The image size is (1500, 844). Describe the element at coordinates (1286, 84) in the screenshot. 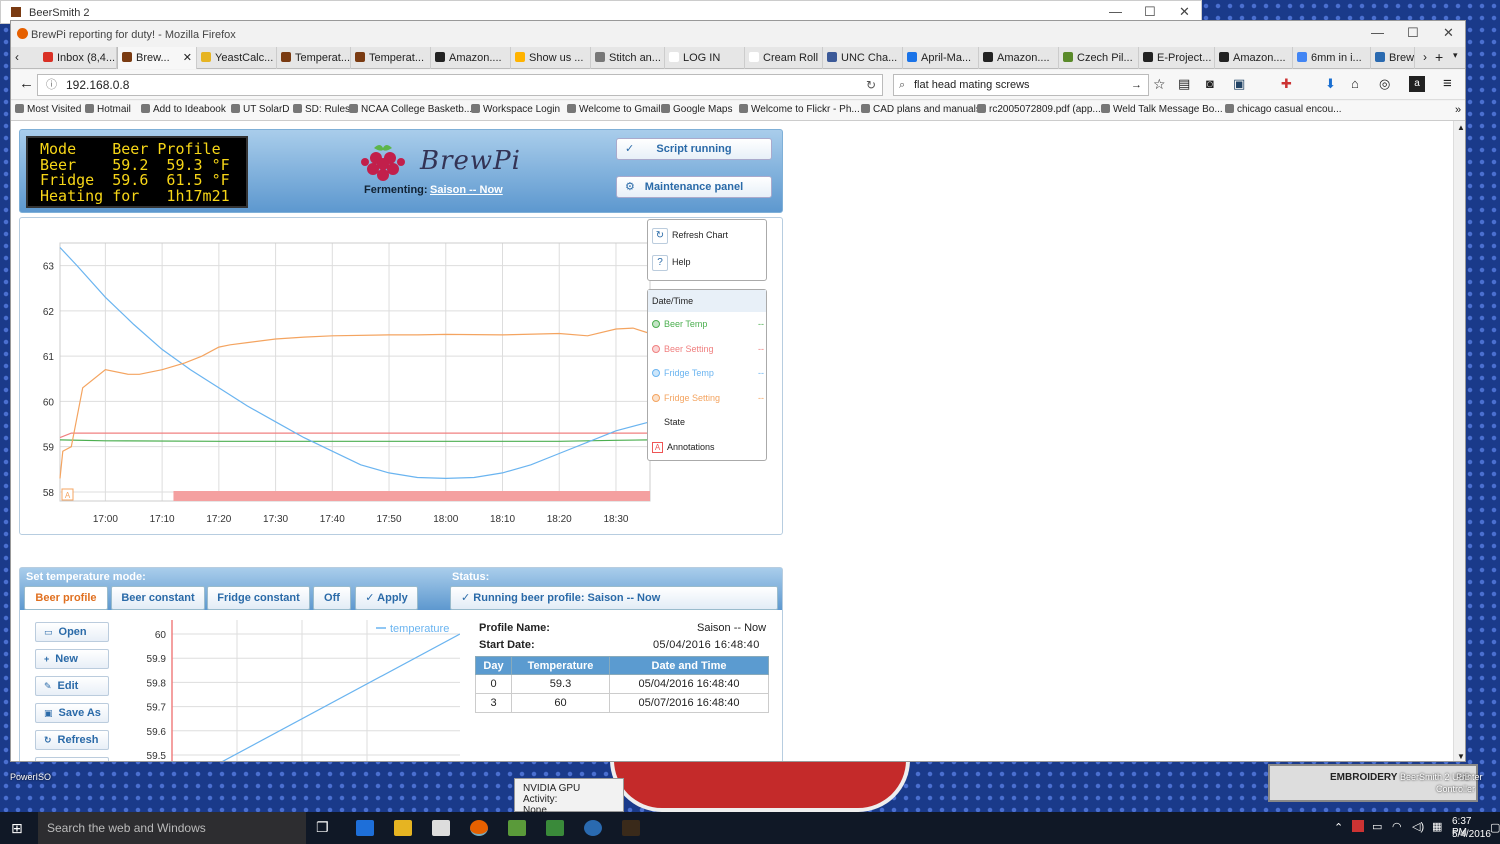

I see `addon-icon: ✚` at that location.